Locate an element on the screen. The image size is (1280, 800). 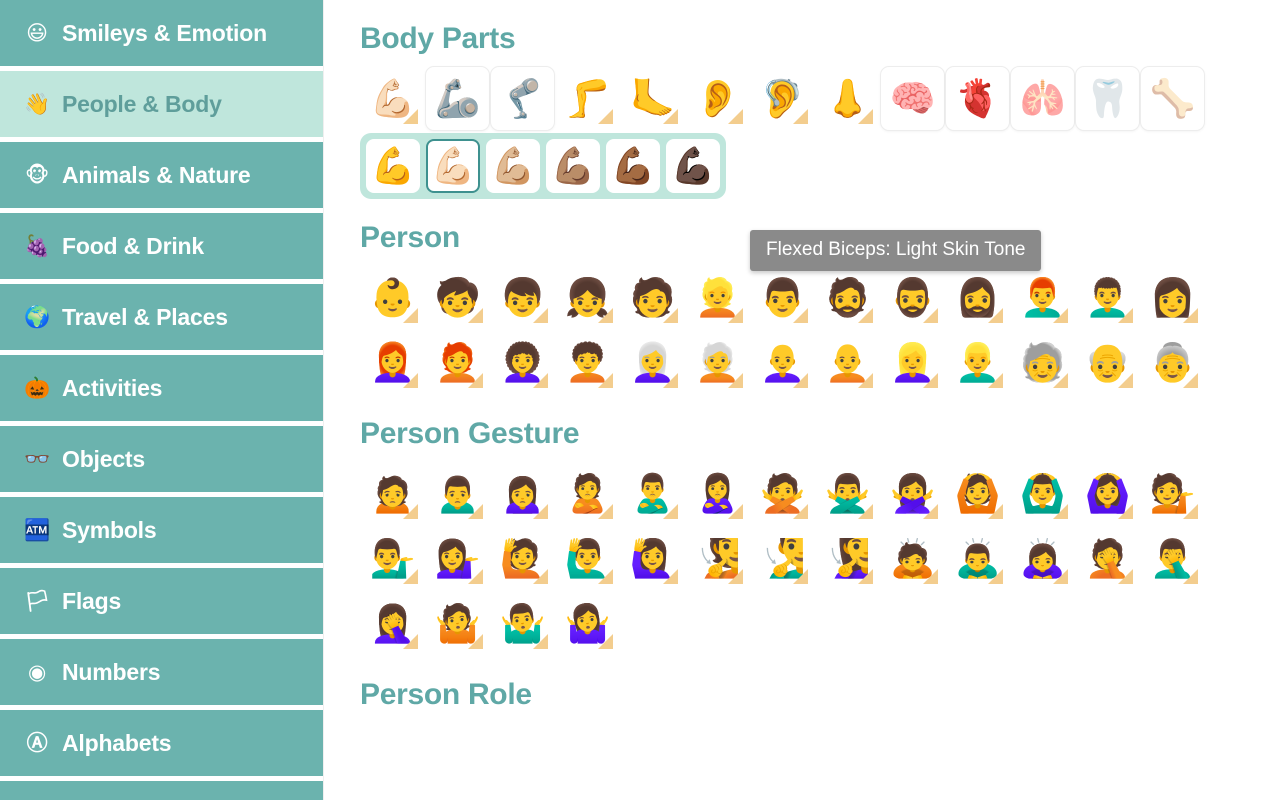
skin-tone-flexed-biceps-light-skin-tone: 💪🏻 is located at coordinates (453, 166).